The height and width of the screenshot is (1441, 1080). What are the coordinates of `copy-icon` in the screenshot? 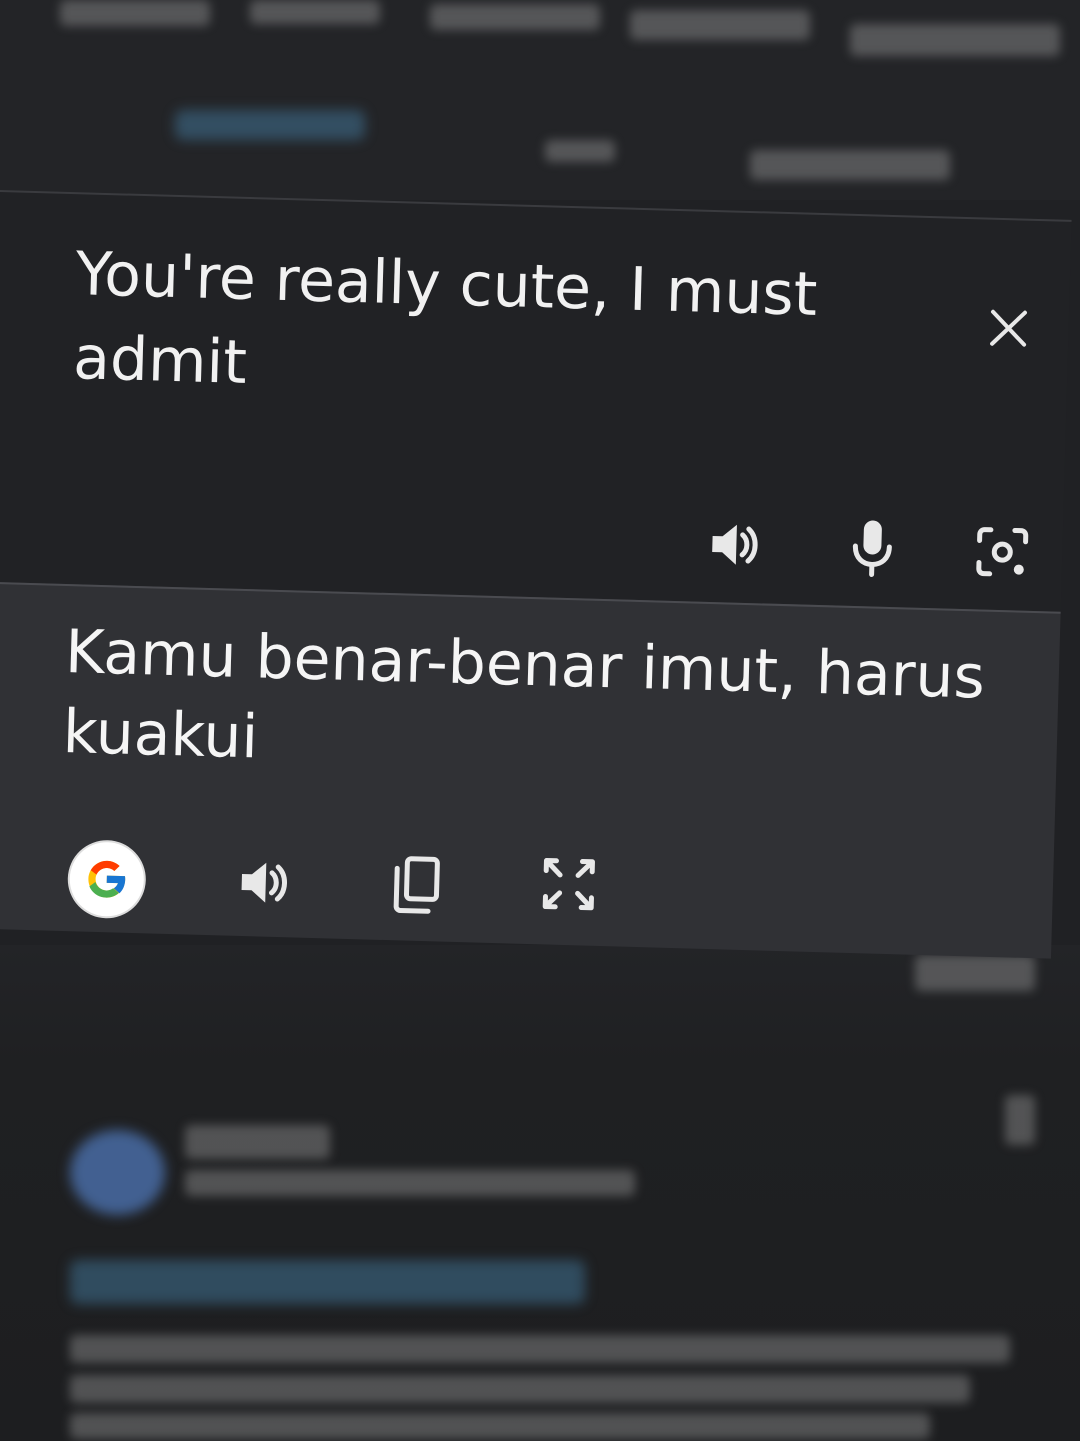 It's located at (416, 885).